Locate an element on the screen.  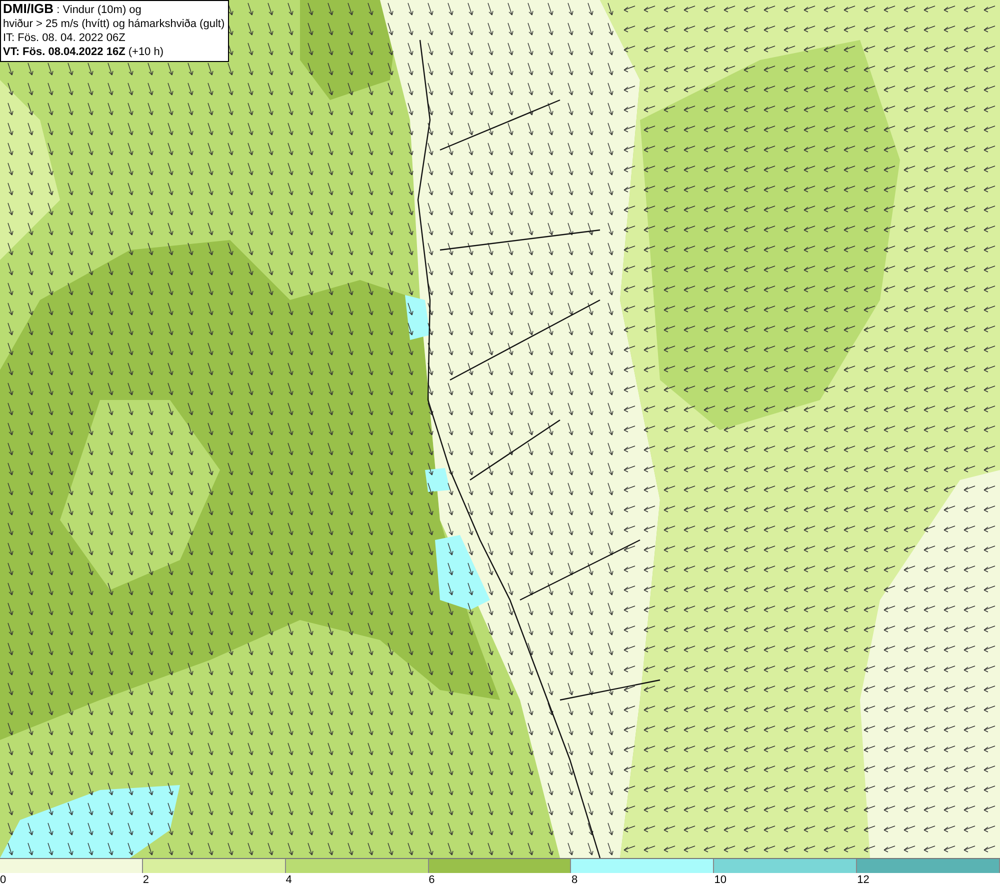
legend-label: 8 is located at coordinates (574, 880).